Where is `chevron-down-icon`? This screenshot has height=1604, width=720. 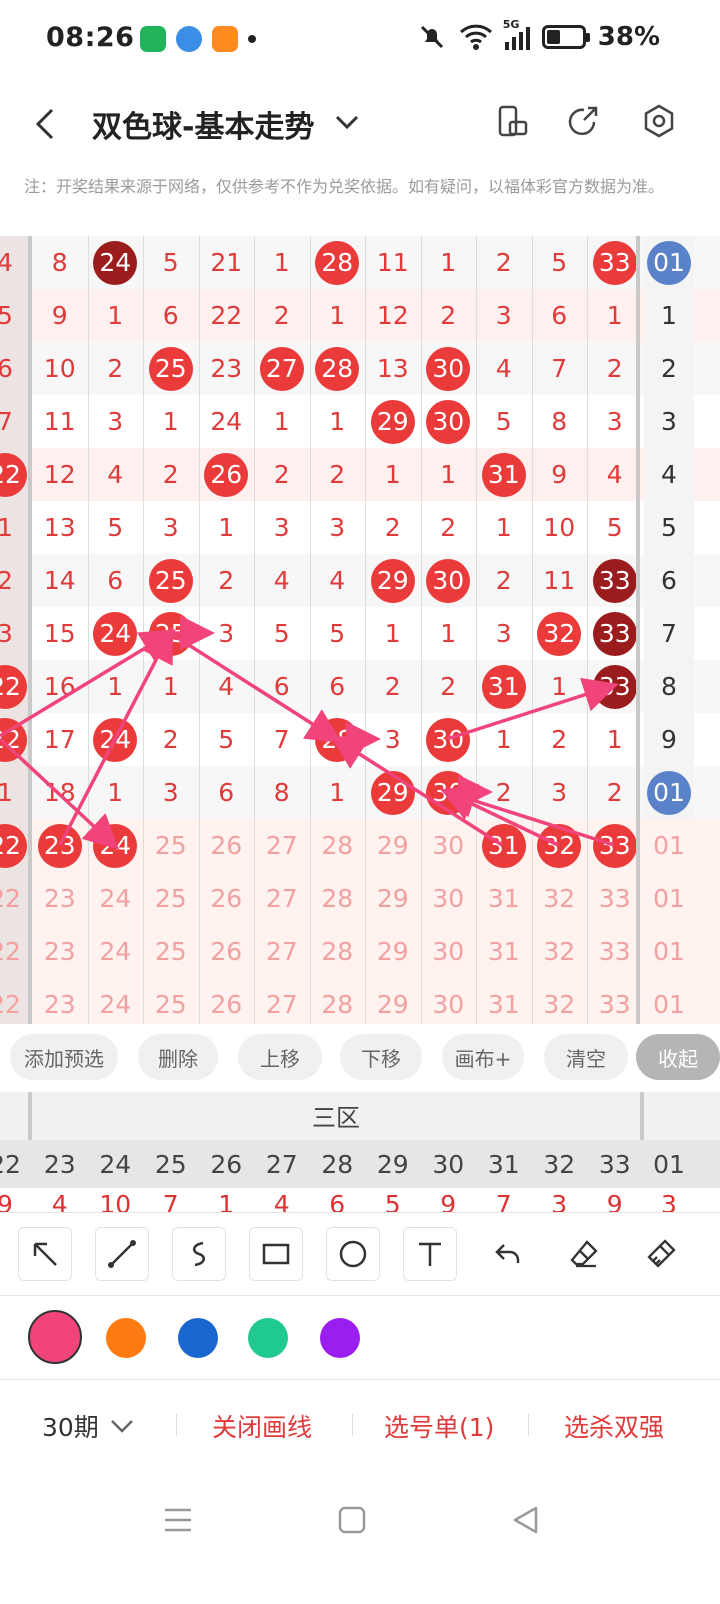 chevron-down-icon is located at coordinates (347, 122).